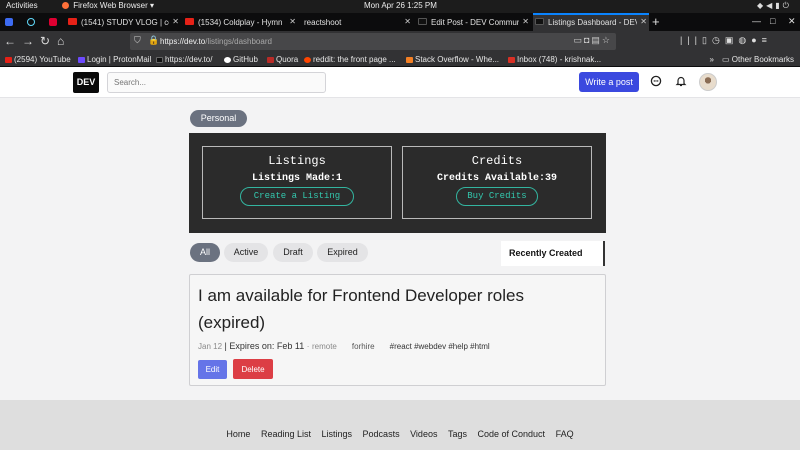 Image resolution: width=800 pixels, height=450 pixels. What do you see at coordinates (497, 196) in the screenshot?
I see `buy-credits-button: Buy Credits` at bounding box center [497, 196].